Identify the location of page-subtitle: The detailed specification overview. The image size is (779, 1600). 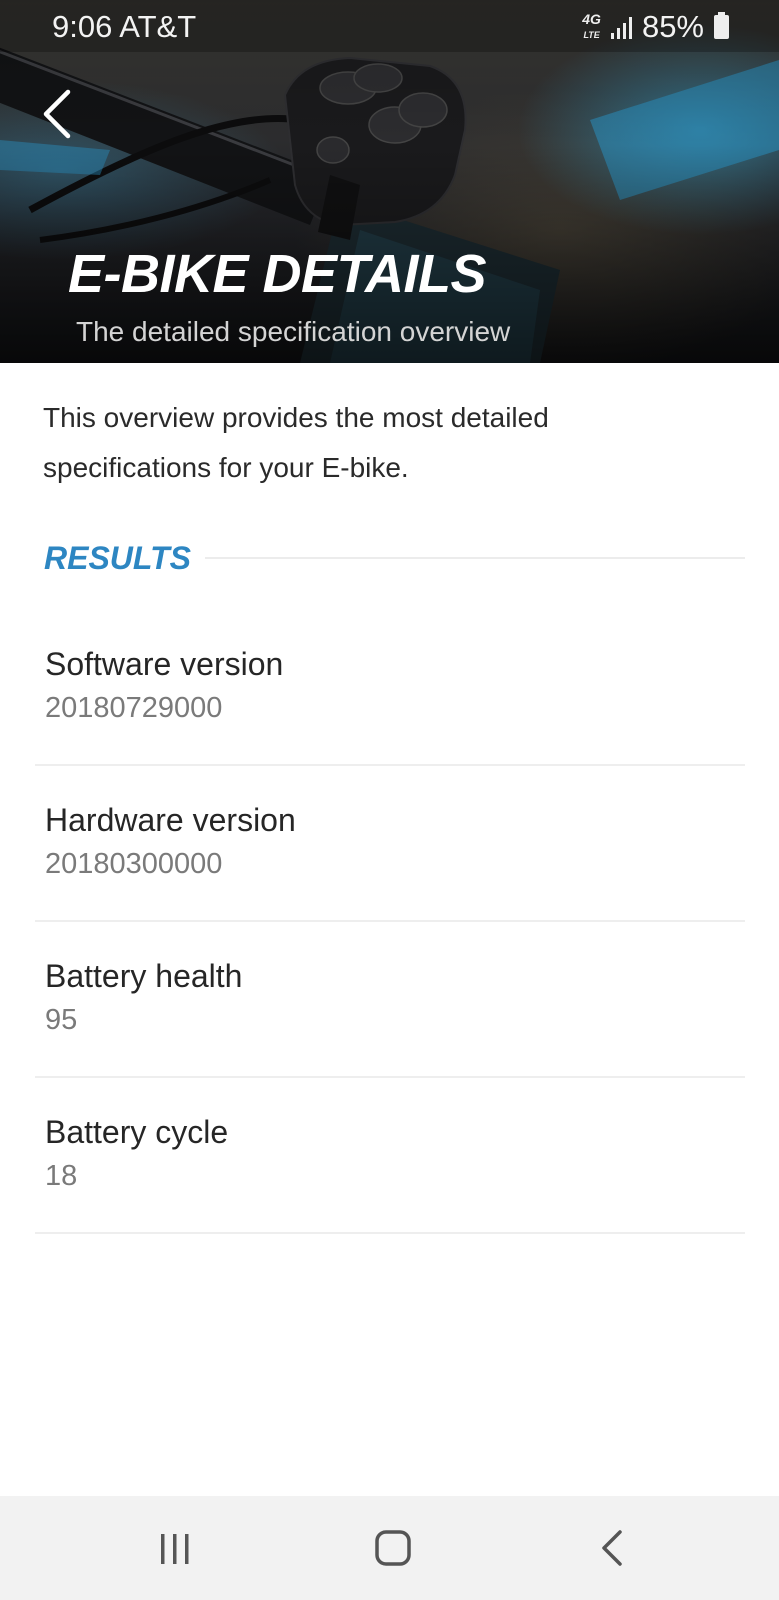
(293, 331).